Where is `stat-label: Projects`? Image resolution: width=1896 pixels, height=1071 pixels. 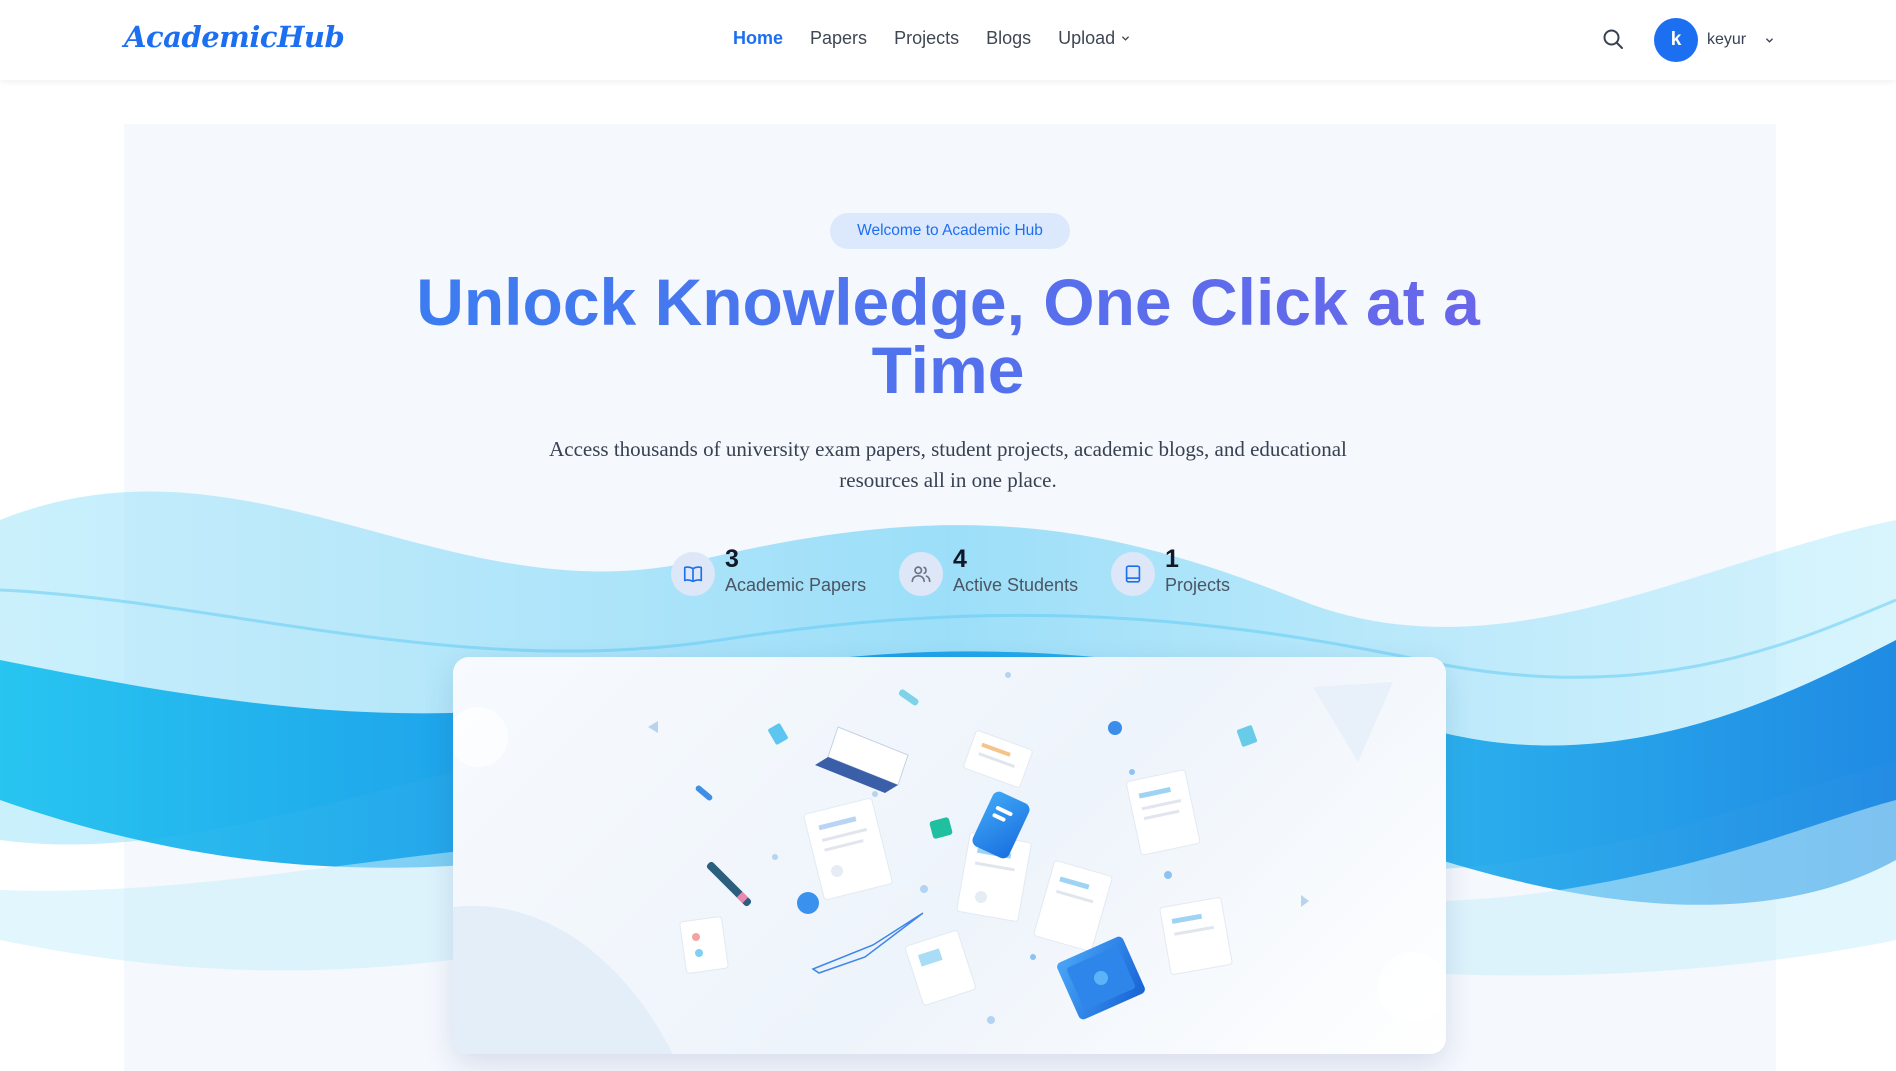 stat-label: Projects is located at coordinates (1198, 585).